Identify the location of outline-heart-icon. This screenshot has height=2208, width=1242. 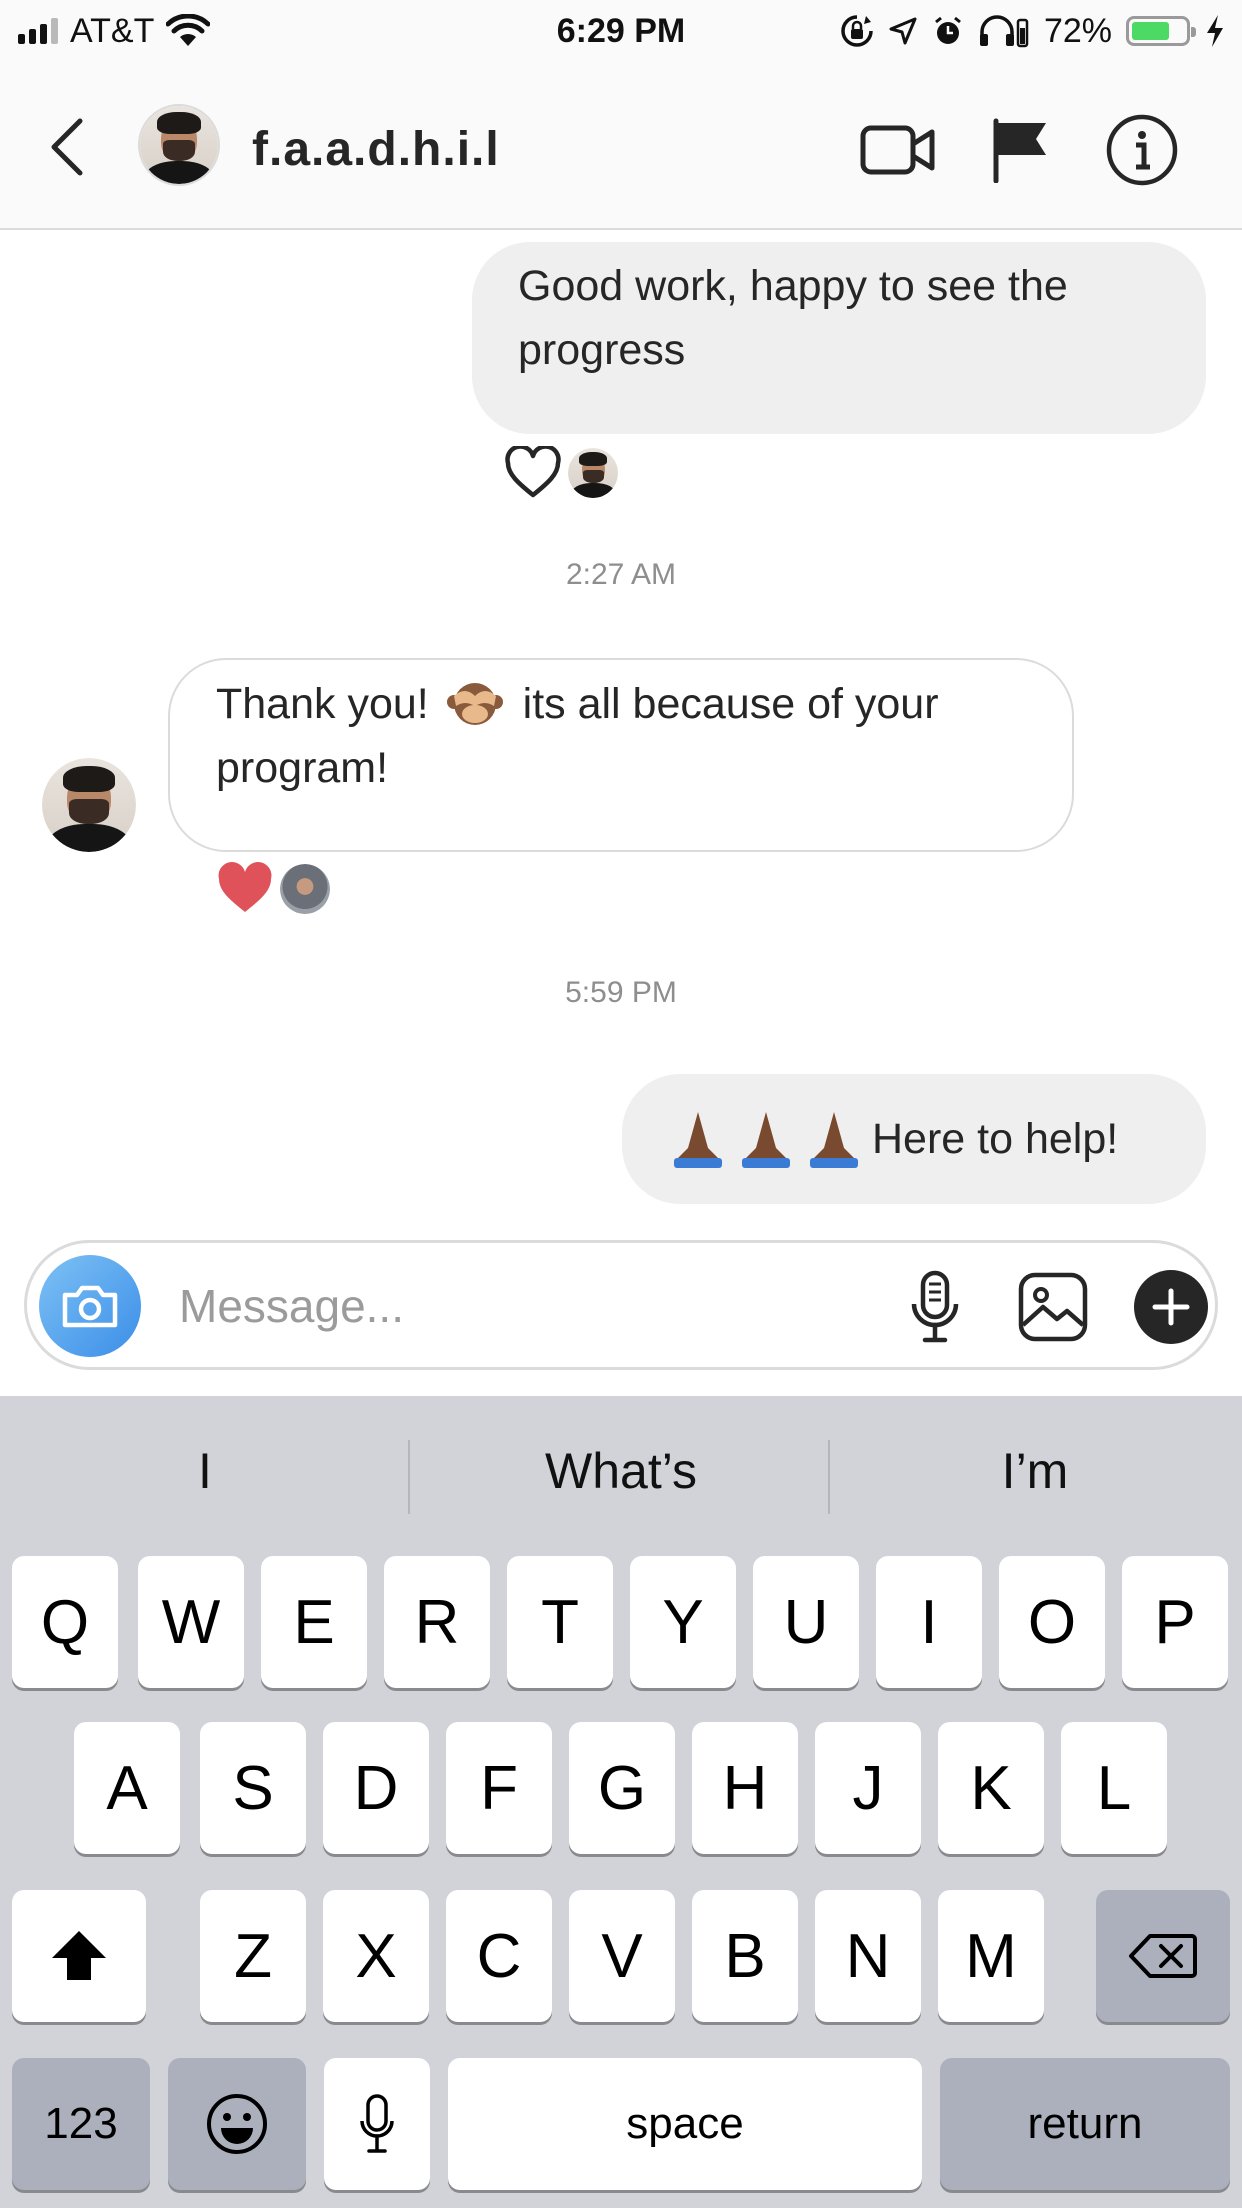
(533, 472).